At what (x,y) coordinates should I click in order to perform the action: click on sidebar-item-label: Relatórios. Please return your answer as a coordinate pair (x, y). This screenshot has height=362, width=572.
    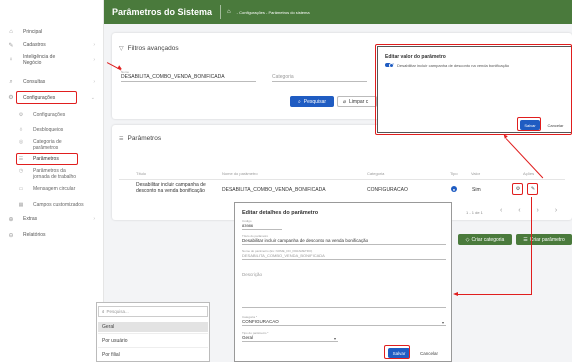
    Looking at the image, I should click on (34, 235).